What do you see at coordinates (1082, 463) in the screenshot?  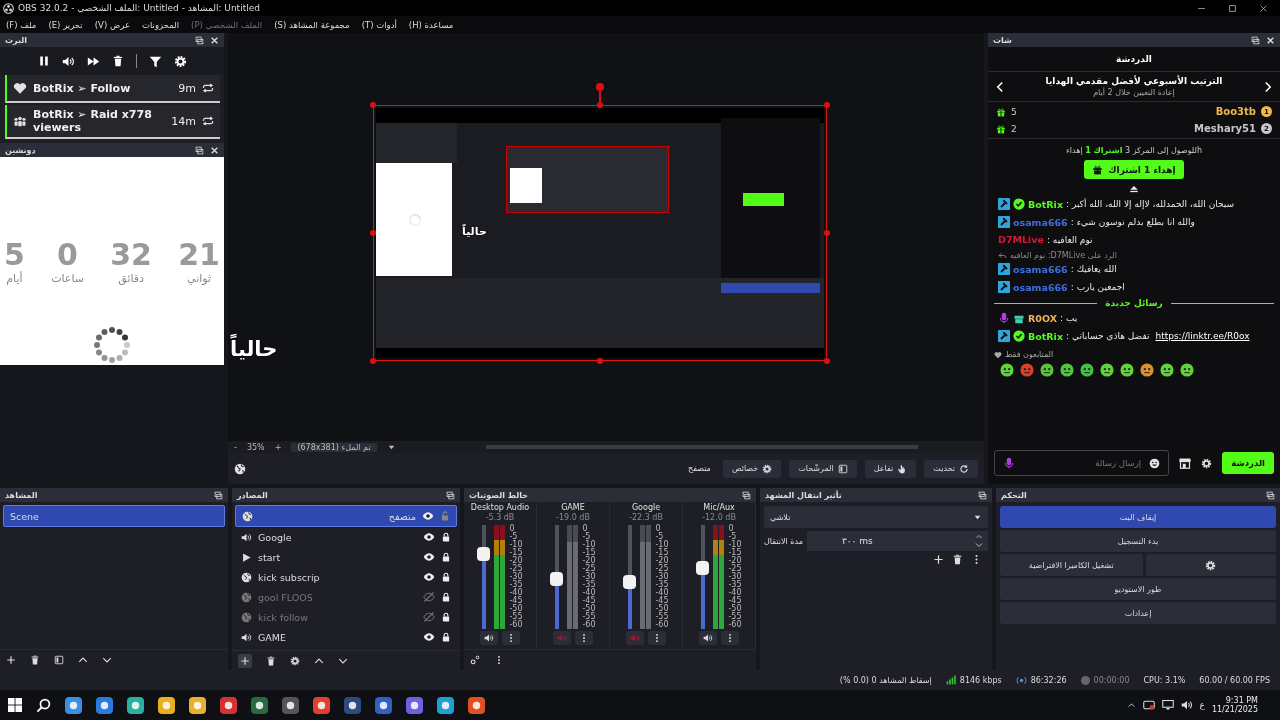 I see `message-field: إرسال رسالة` at bounding box center [1082, 463].